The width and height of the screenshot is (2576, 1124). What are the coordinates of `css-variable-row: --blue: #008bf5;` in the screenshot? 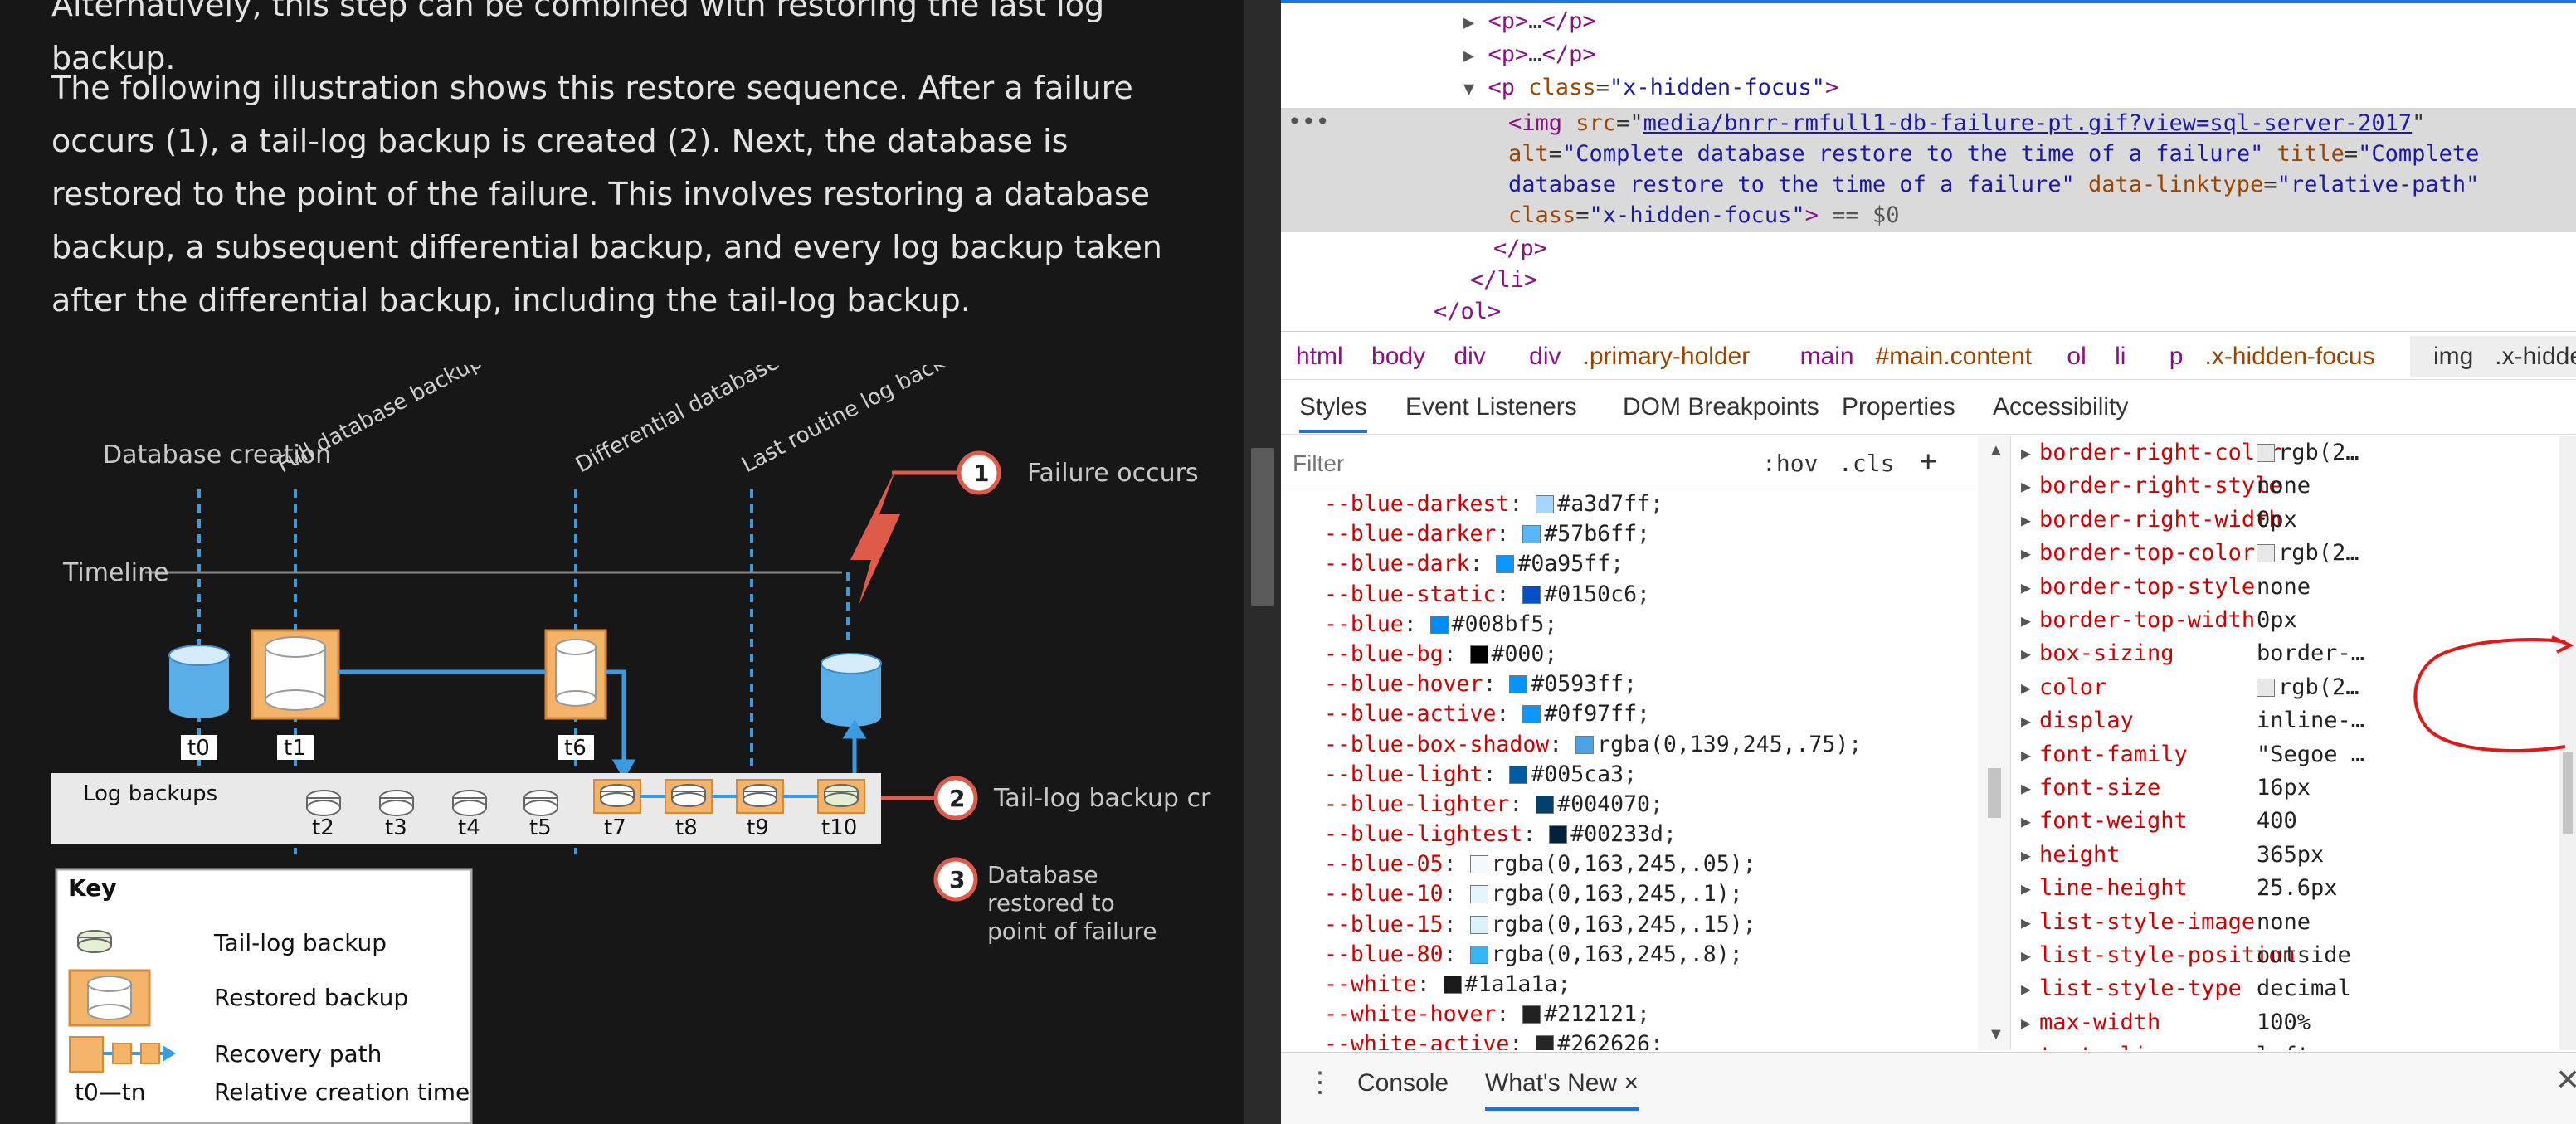 It's located at (1647, 625).